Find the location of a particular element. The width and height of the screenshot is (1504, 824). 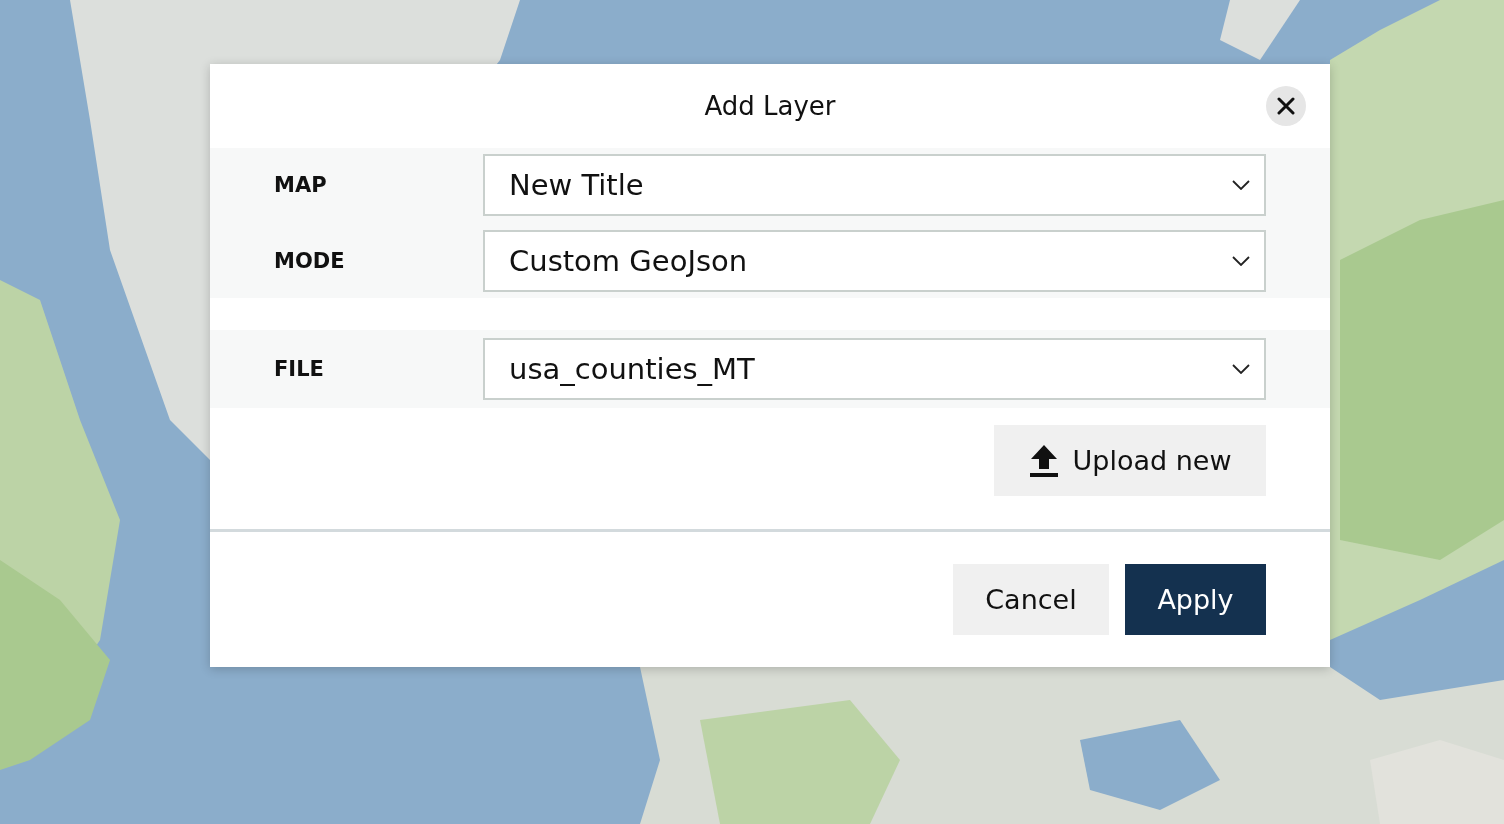

cancel-button: Cancel is located at coordinates (1031, 599).